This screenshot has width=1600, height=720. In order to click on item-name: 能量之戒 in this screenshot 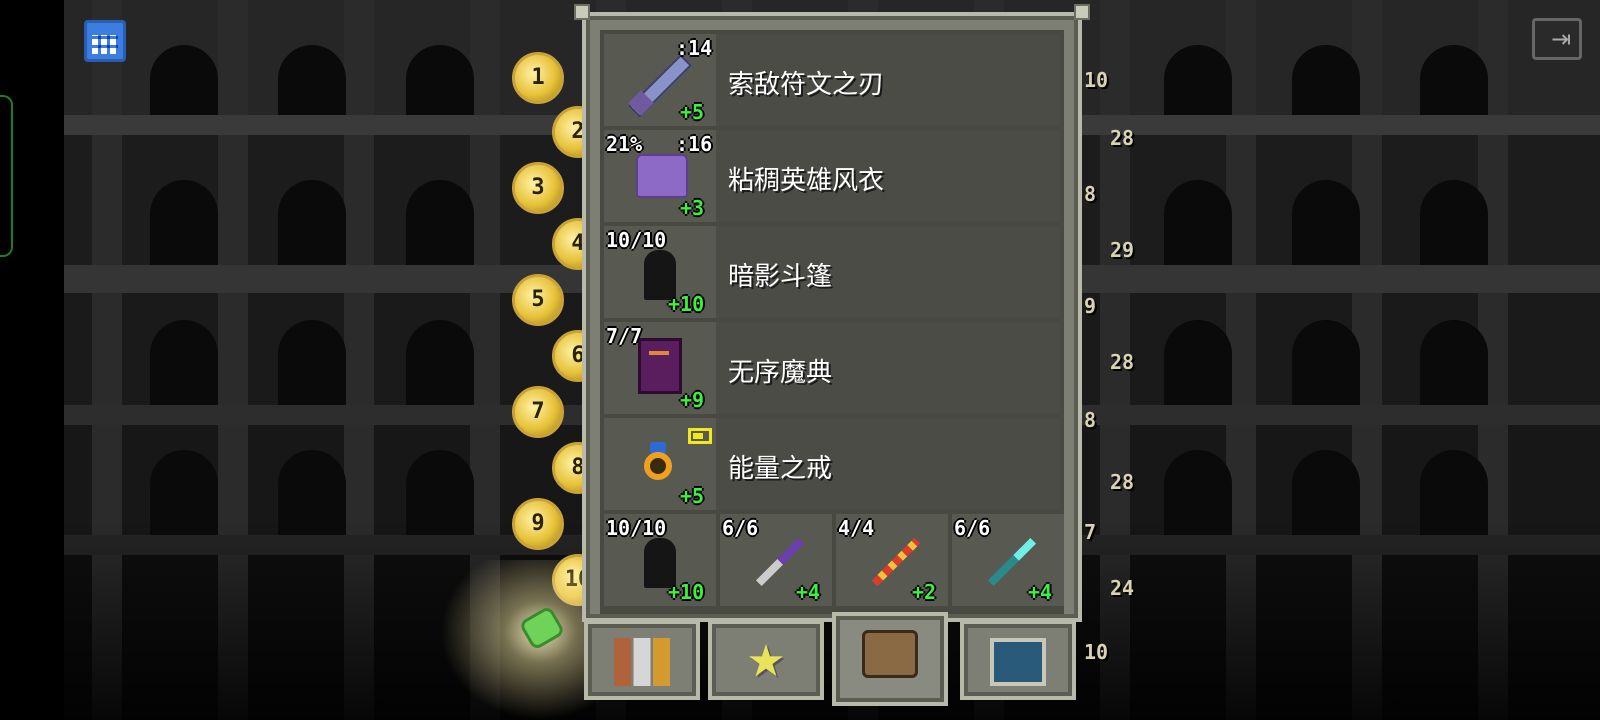, I will do `click(780, 469)`.